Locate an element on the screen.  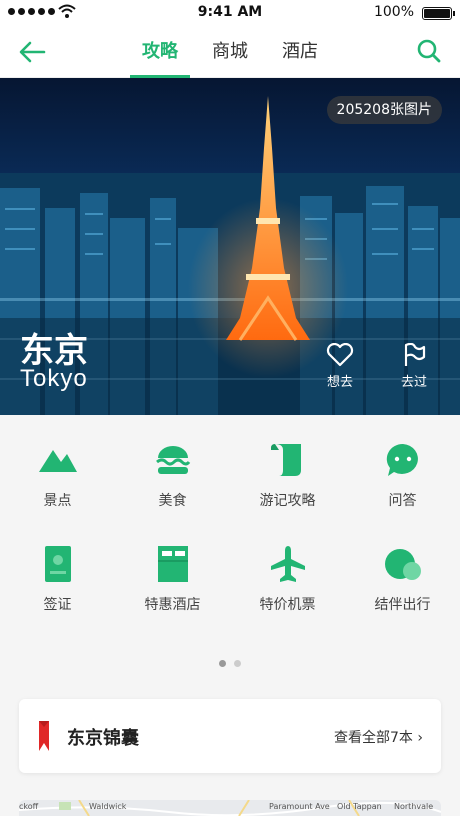
category-qa: 问答 is located at coordinates (402, 475).